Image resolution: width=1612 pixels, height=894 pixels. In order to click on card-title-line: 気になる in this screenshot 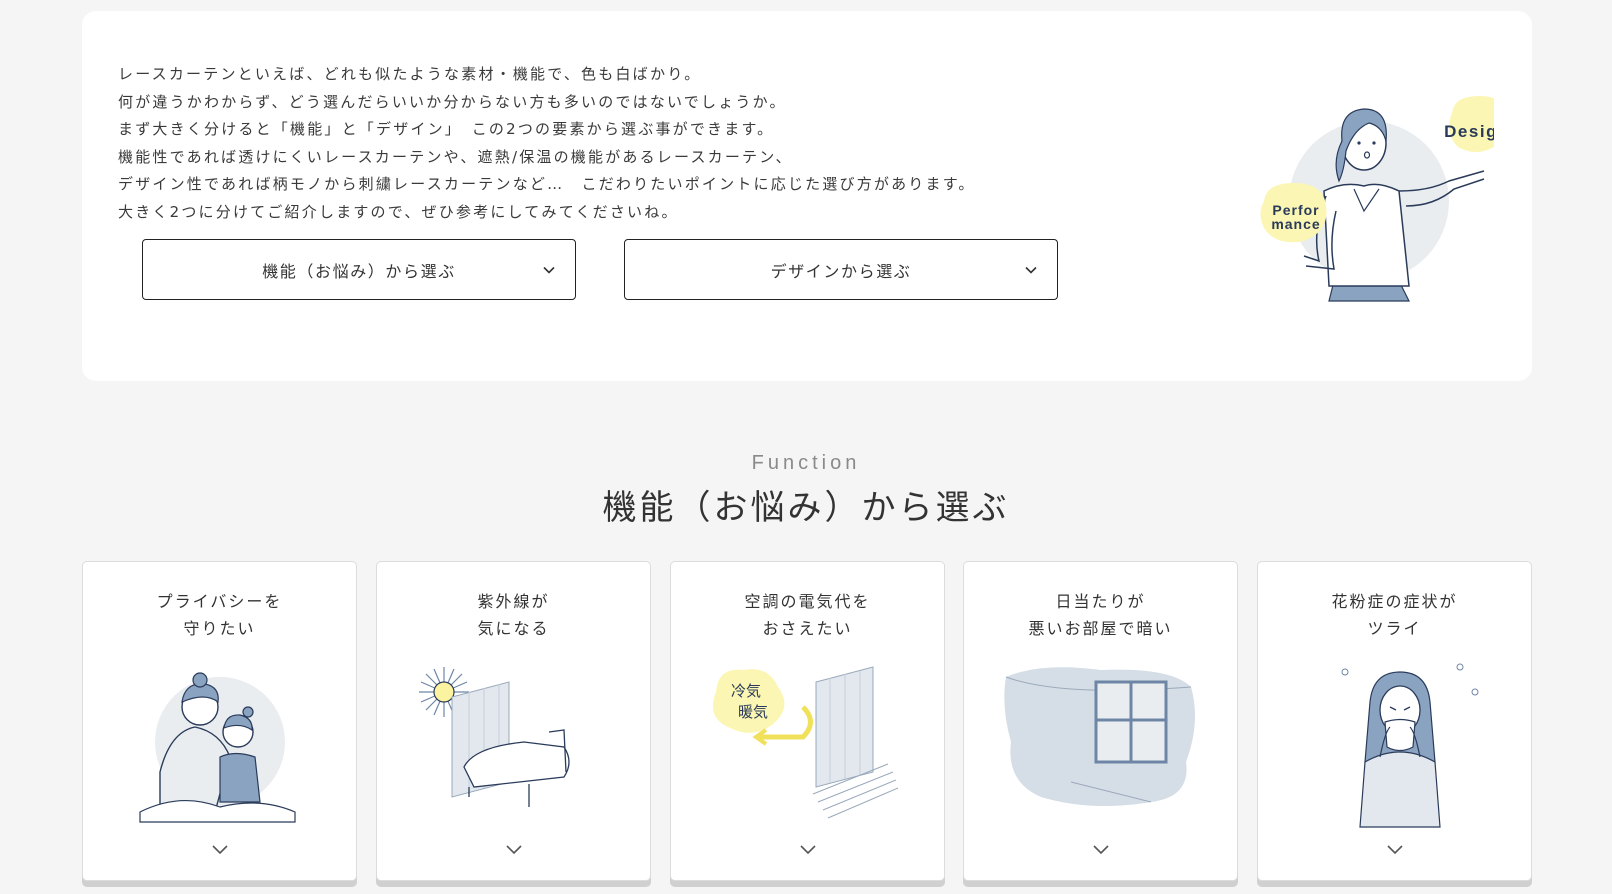, I will do `click(513, 628)`.